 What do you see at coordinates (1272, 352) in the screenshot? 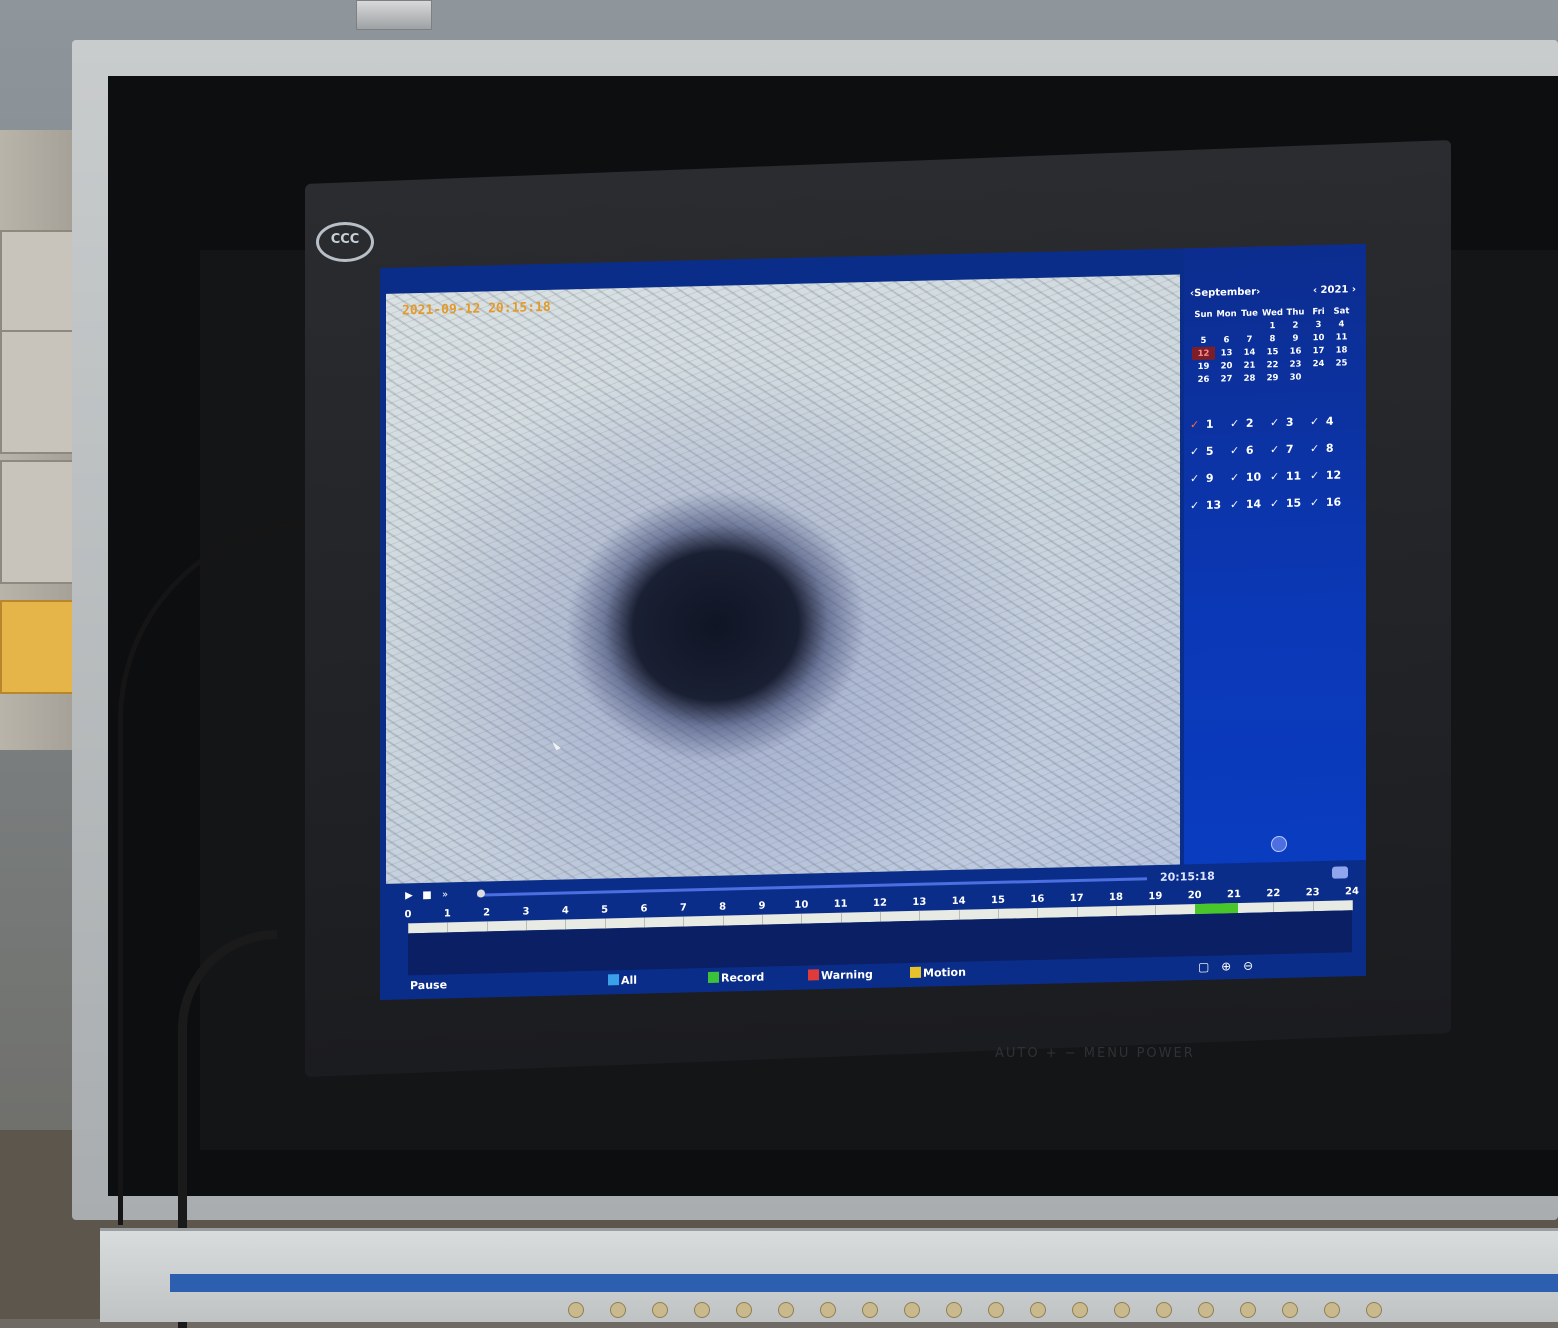
I see `calendar-day: 15` at bounding box center [1272, 352].